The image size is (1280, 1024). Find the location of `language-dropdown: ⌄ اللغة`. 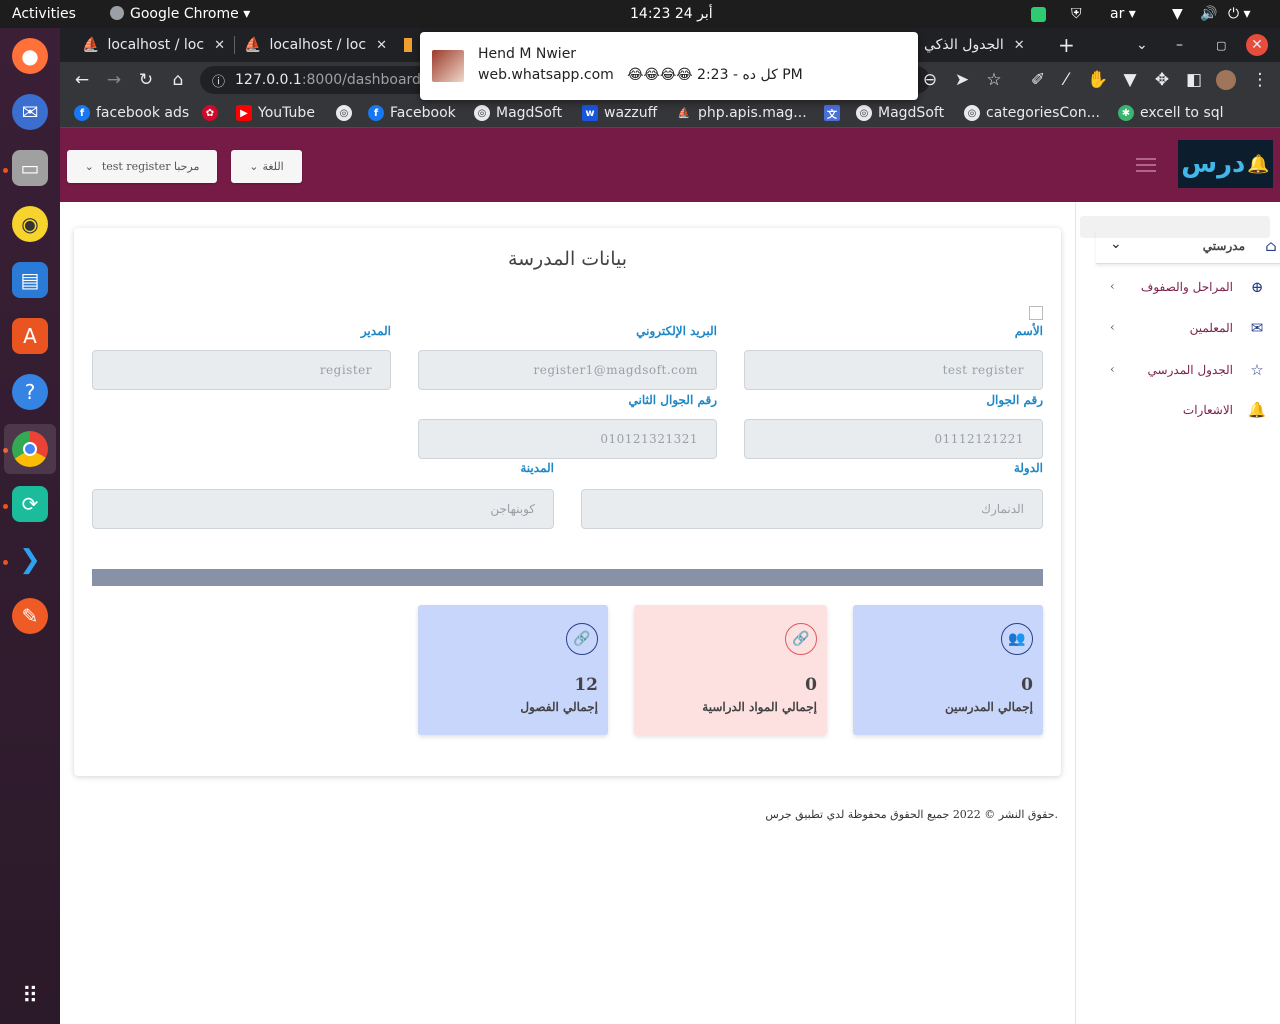

language-dropdown: ⌄ اللغة is located at coordinates (266, 166).